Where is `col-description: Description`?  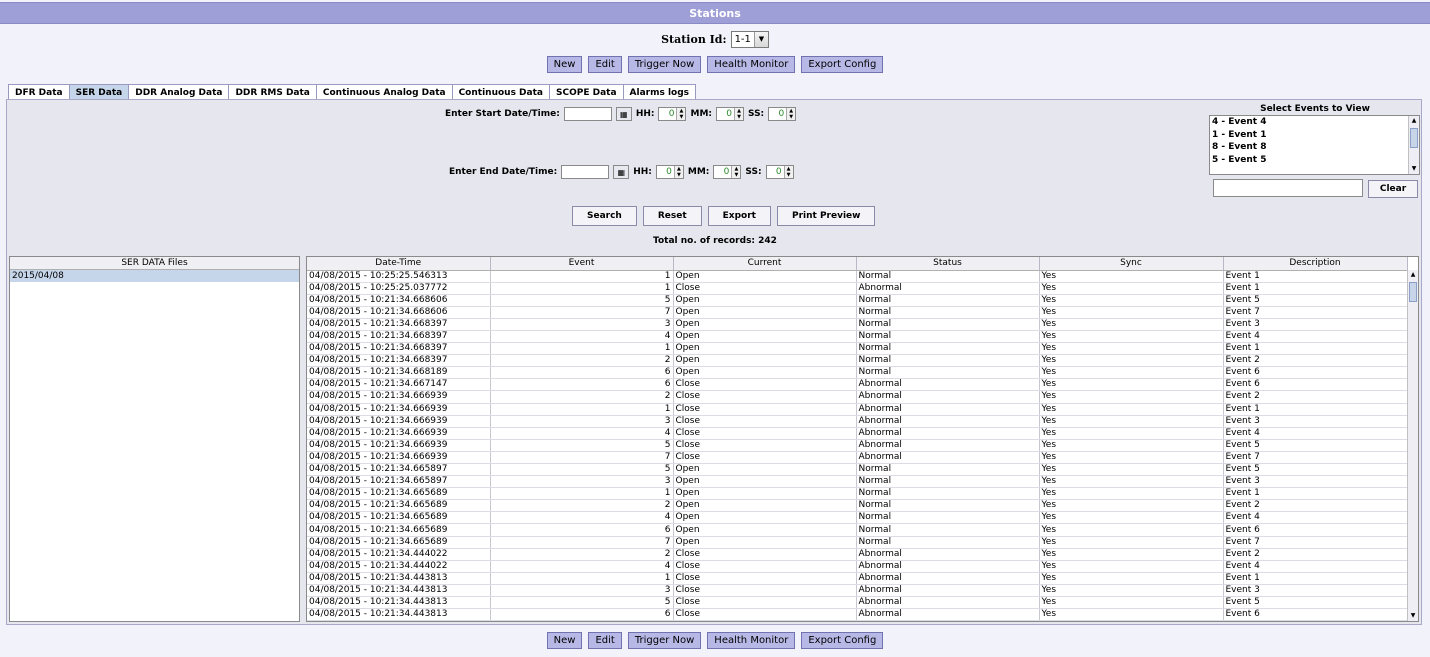
col-description: Description is located at coordinates (1315, 264).